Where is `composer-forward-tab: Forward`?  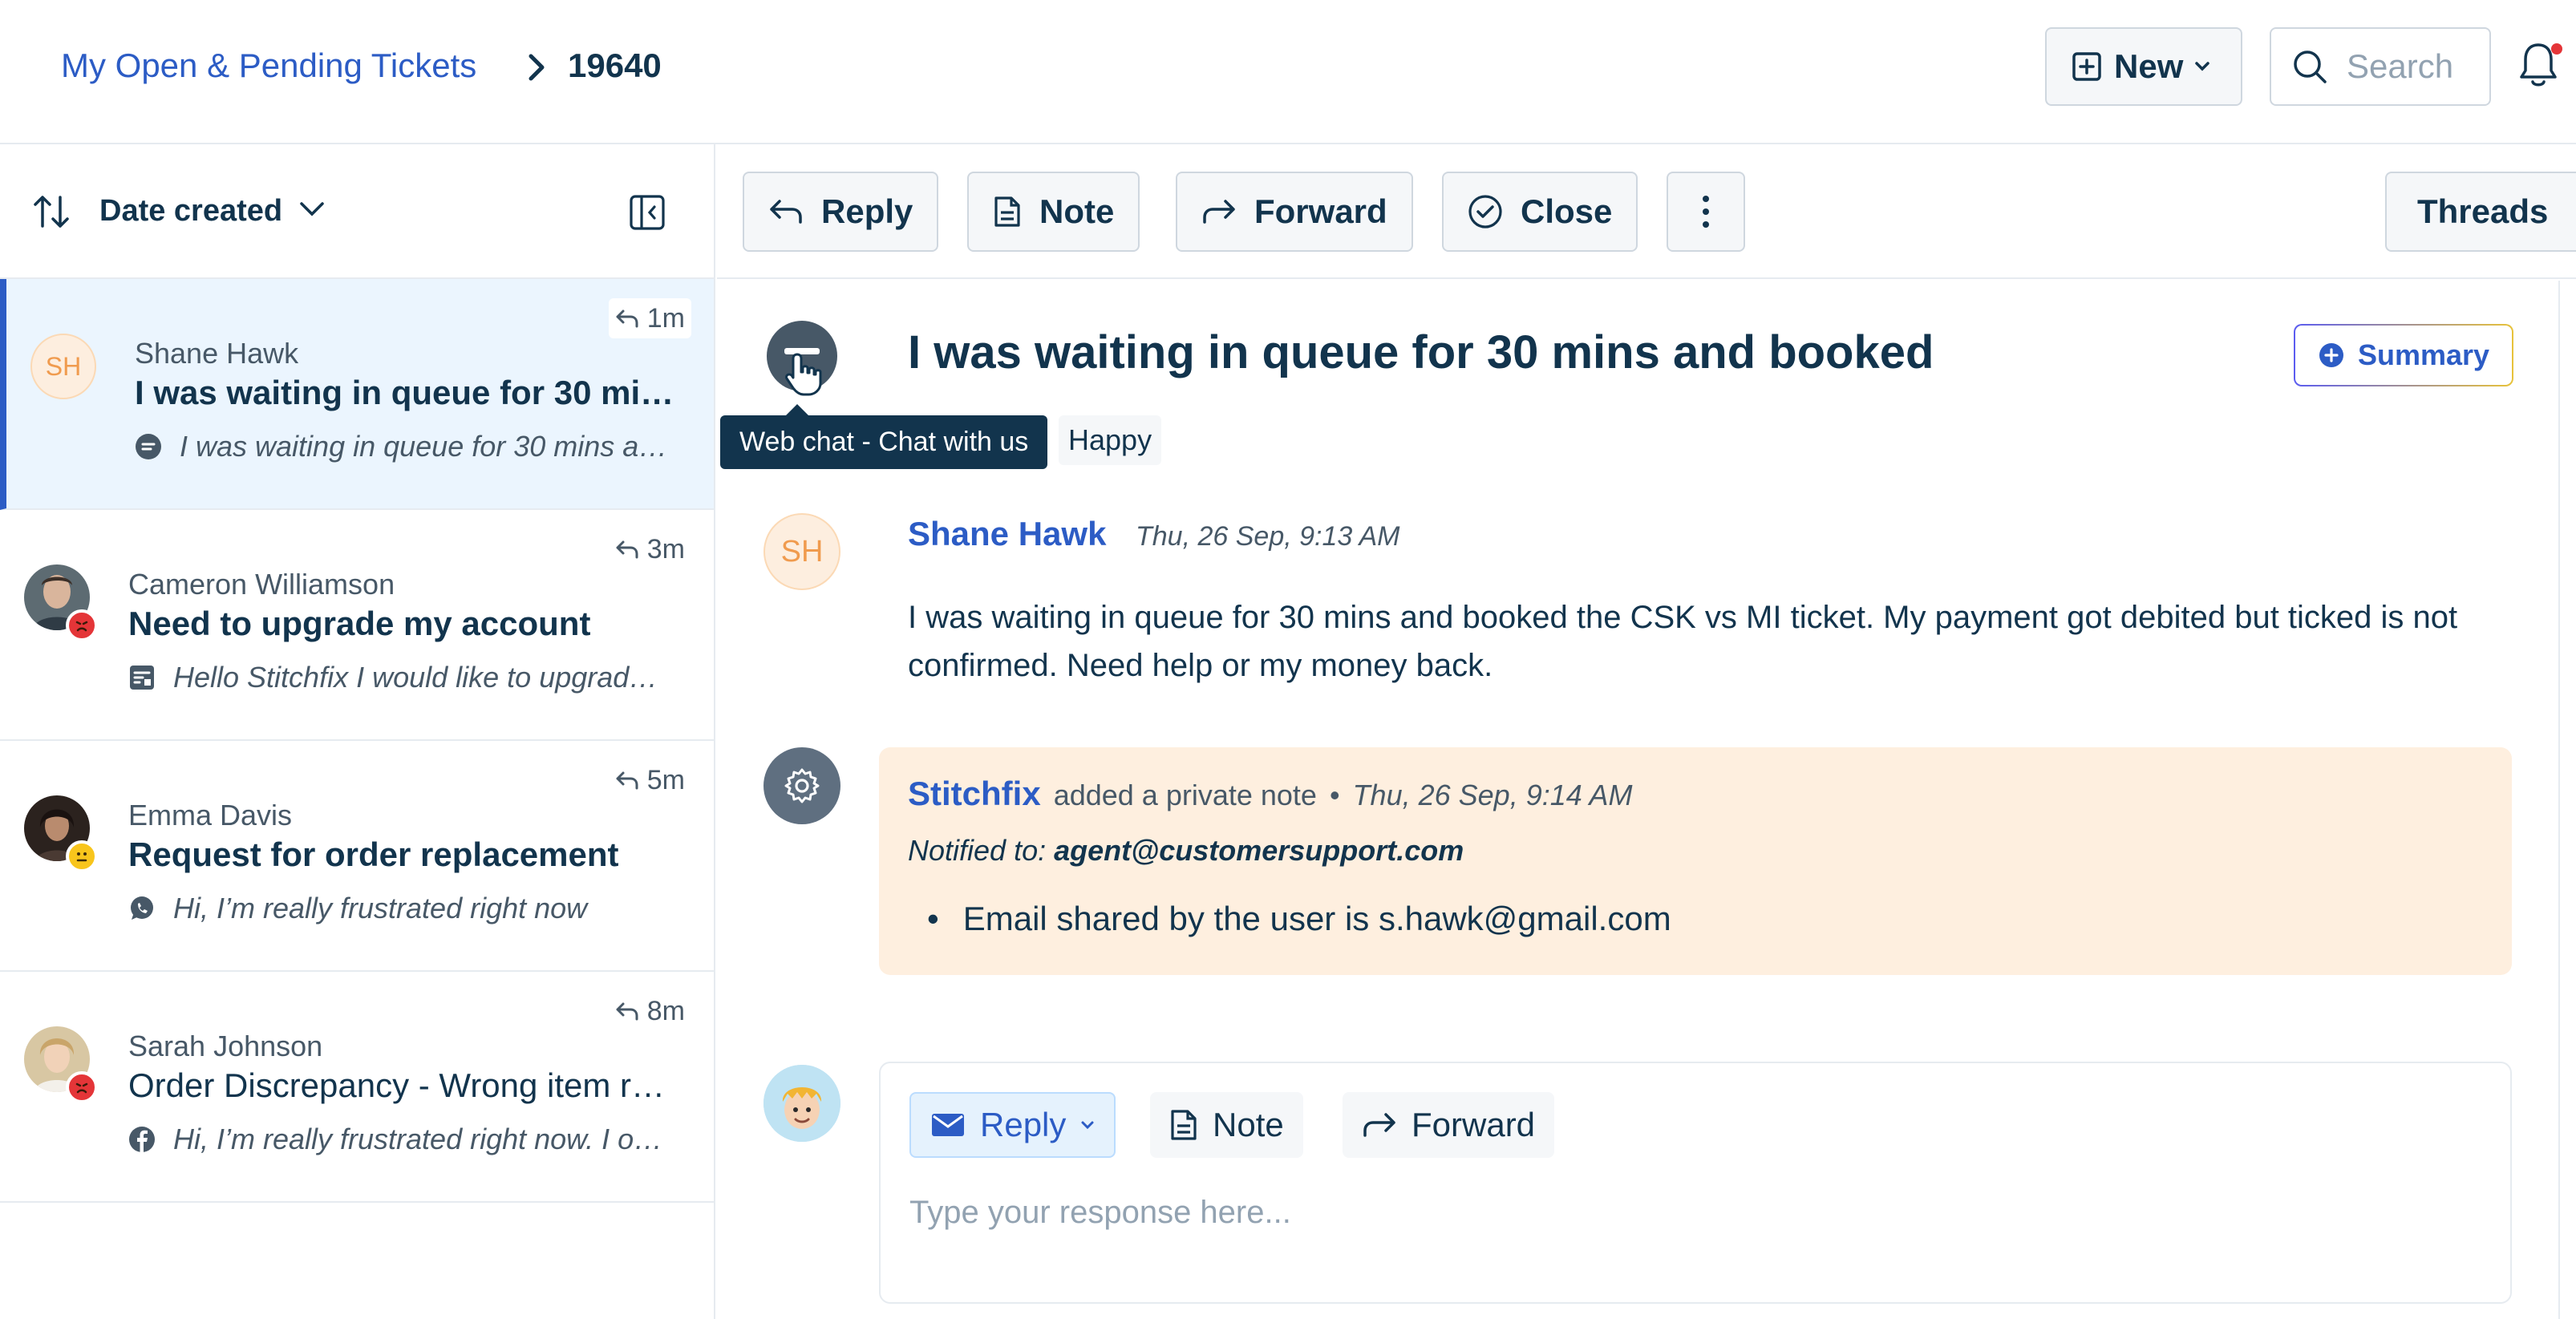
composer-forward-tab: Forward is located at coordinates (1449, 1125).